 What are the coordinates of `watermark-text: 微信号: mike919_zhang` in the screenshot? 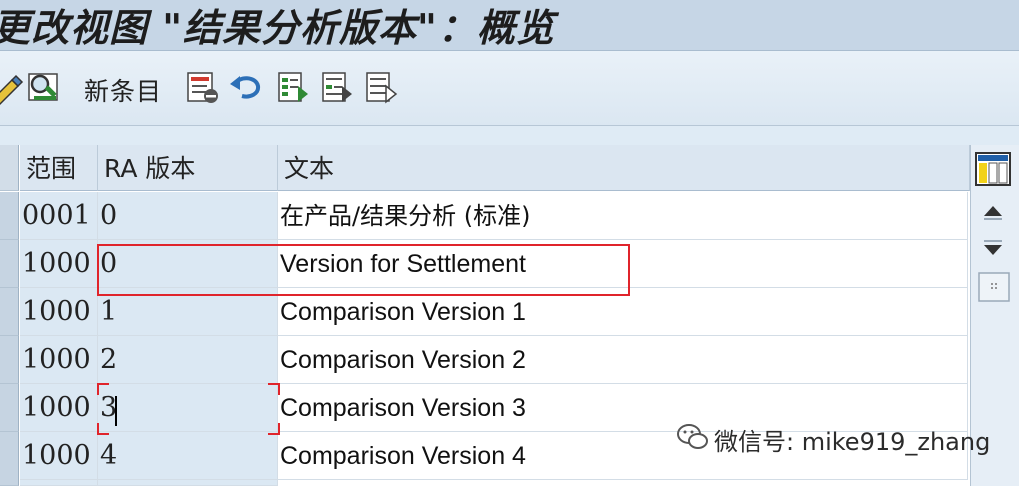 It's located at (852, 442).